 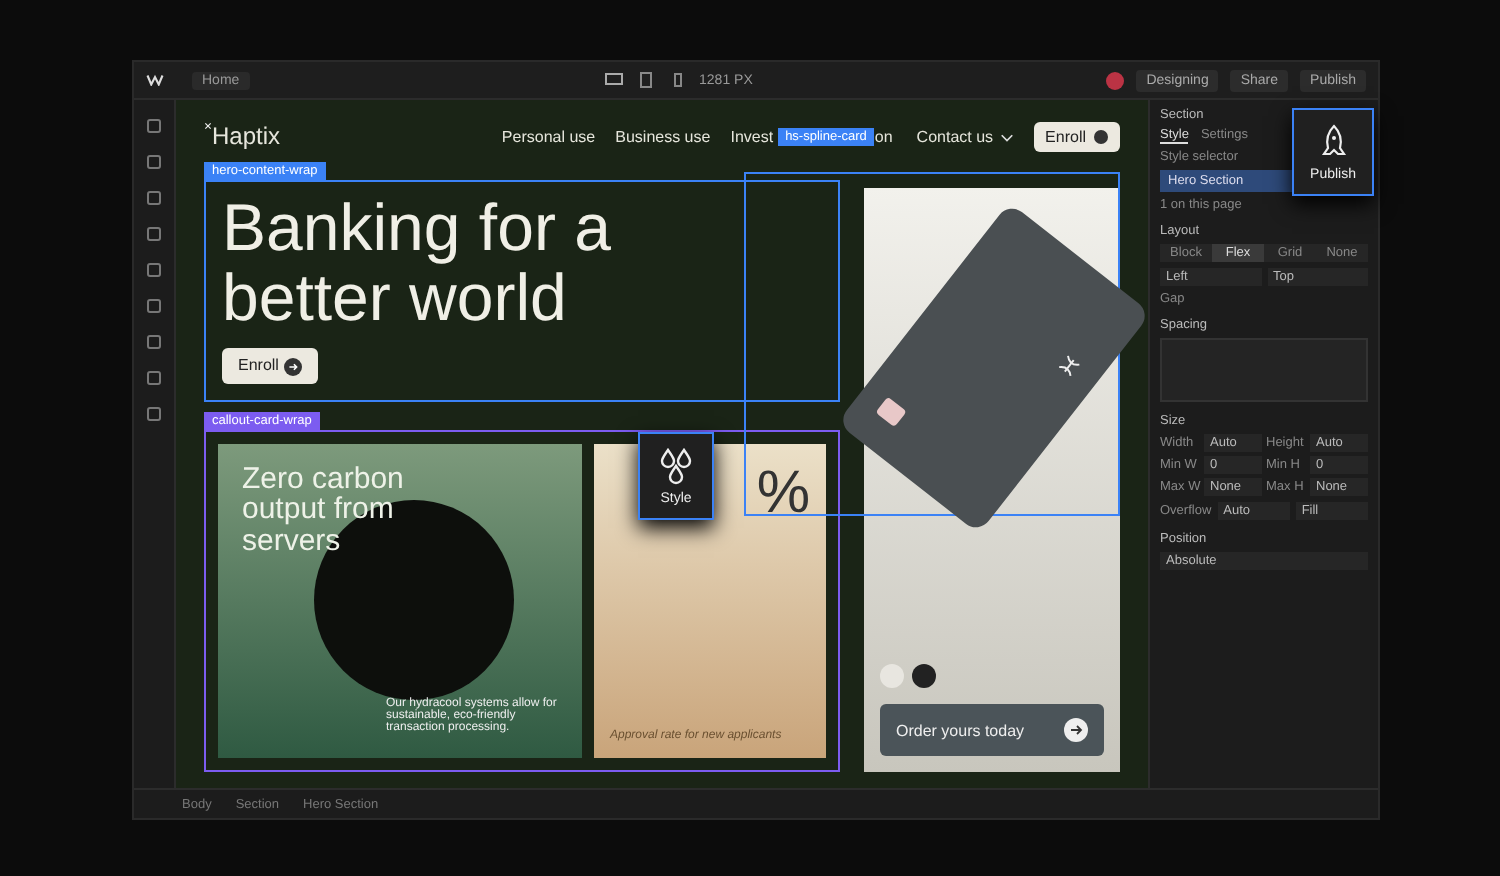 I want to click on hero-headline: Banking for a better world, so click(x=417, y=263).